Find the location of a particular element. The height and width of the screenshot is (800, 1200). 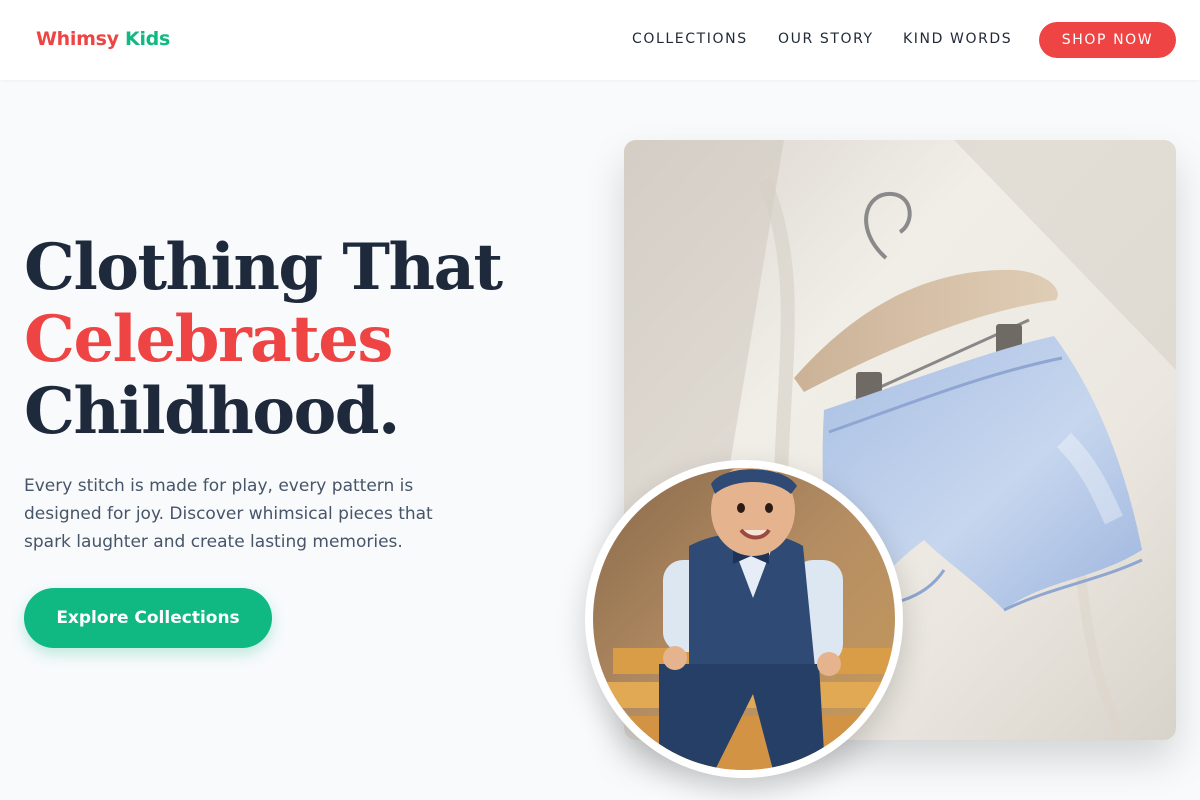

nav-link-our-story: OUR STORY is located at coordinates (826, 39).